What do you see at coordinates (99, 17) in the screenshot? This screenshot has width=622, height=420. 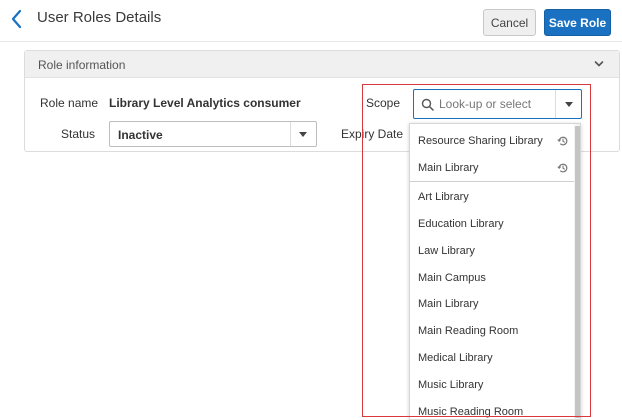 I see `page-title: User Roles Details` at bounding box center [99, 17].